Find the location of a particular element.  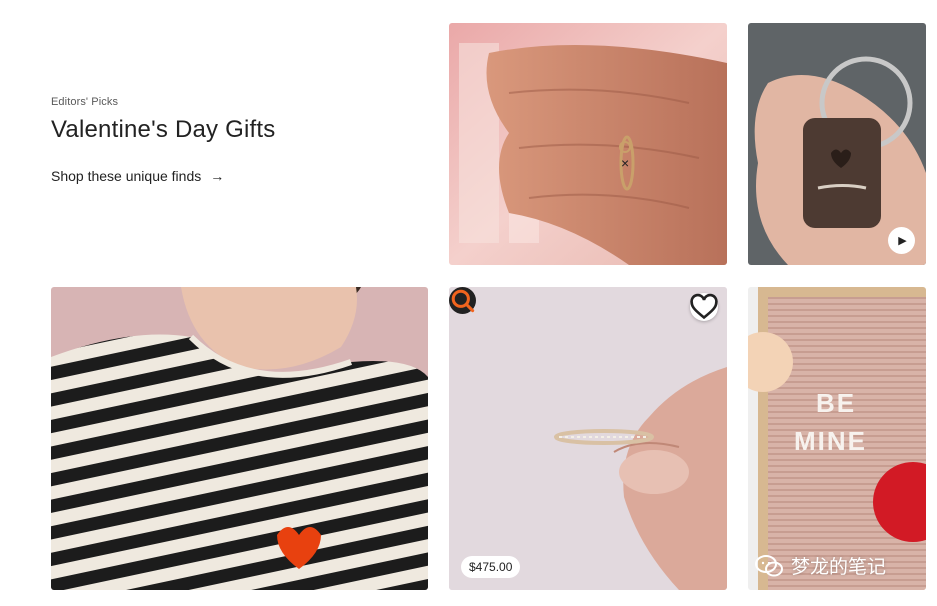

shop-link-label: Shop these unique finds is located at coordinates (126, 176).